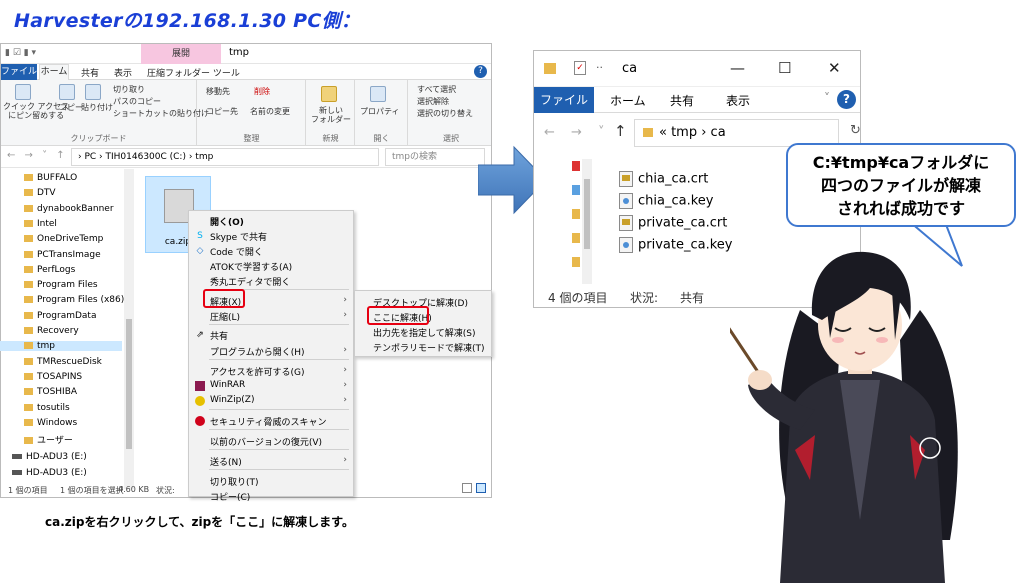 This screenshot has width=1024, height=583. What do you see at coordinates (74, 300) in the screenshot?
I see `tree-item-program-files-x86-: Program Files (x86)` at bounding box center [74, 300].